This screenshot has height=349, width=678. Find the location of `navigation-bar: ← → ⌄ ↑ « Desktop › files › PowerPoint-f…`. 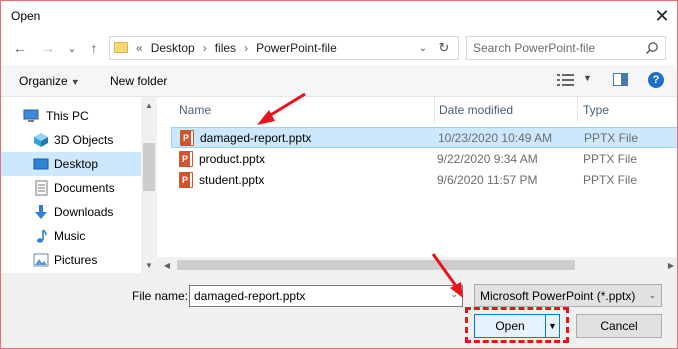

navigation-bar: ← → ⌄ ↑ « Desktop › files › PowerPoint-f… is located at coordinates (339, 48).